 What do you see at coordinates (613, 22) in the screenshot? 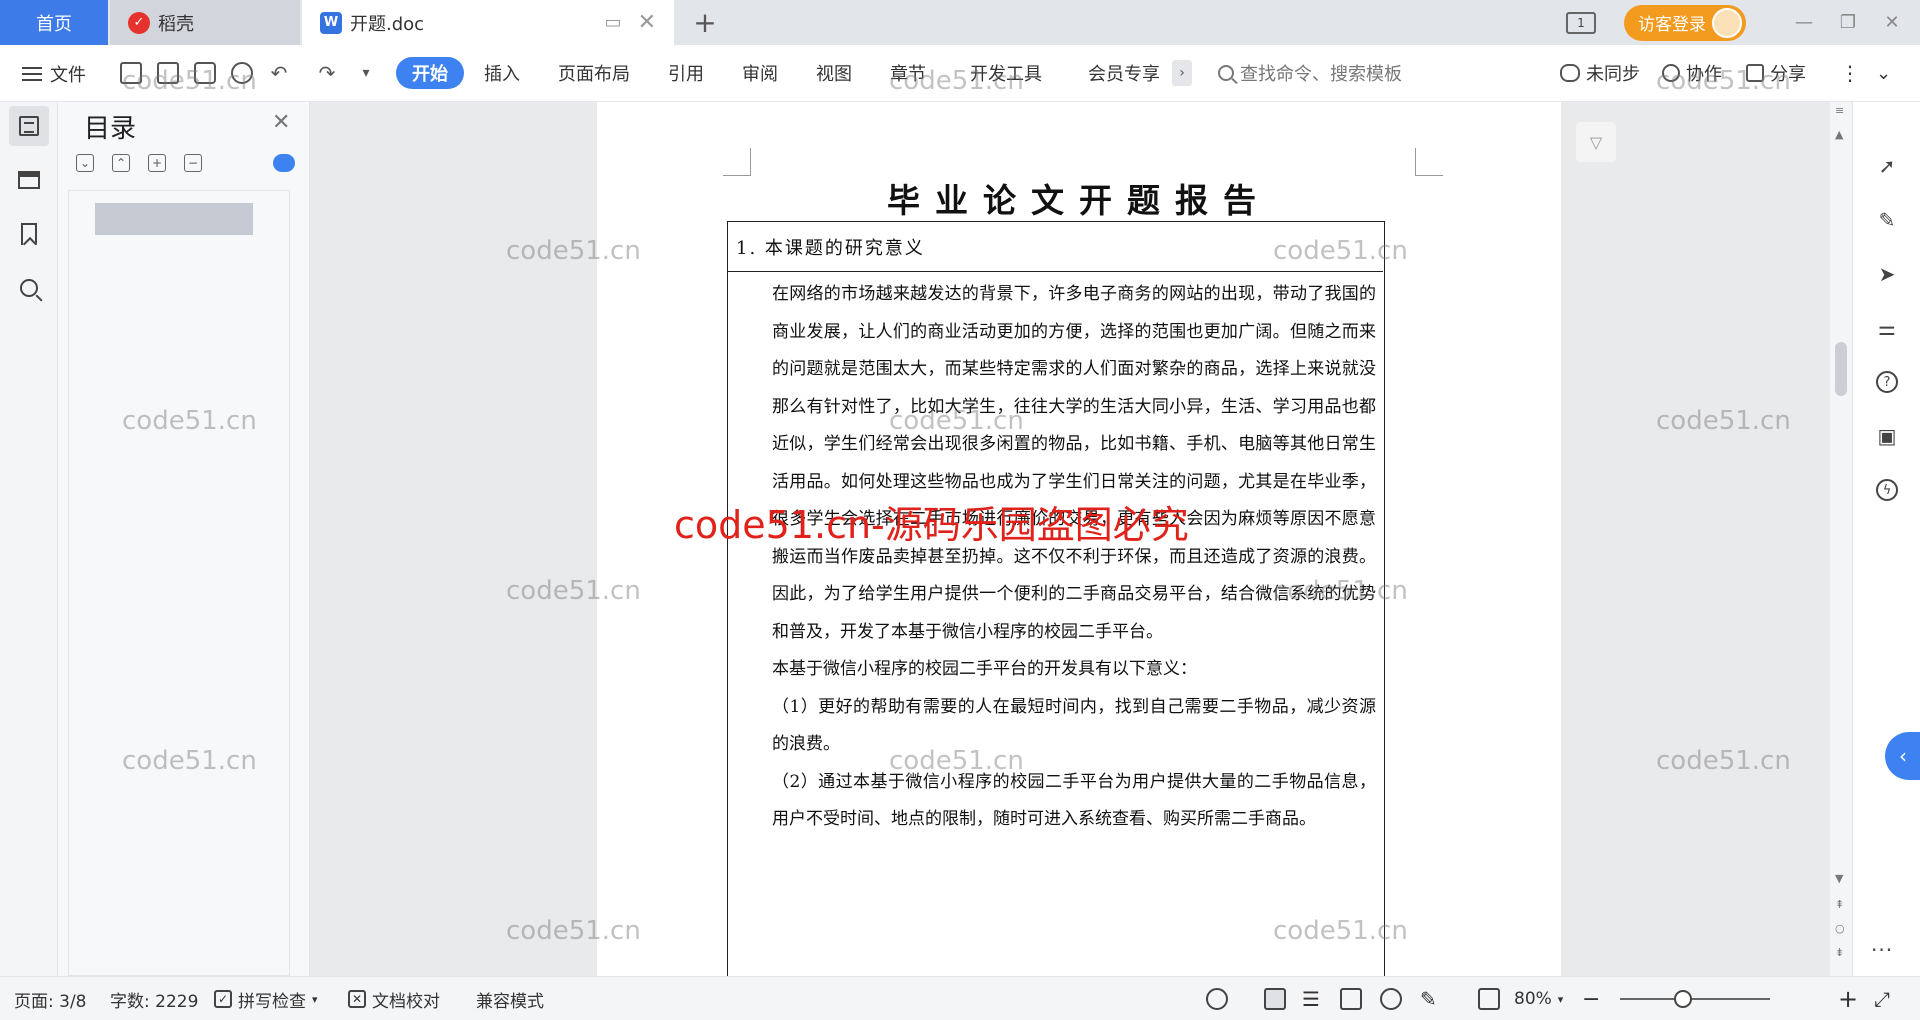
I see `pin-window-icon: ▭` at bounding box center [613, 22].